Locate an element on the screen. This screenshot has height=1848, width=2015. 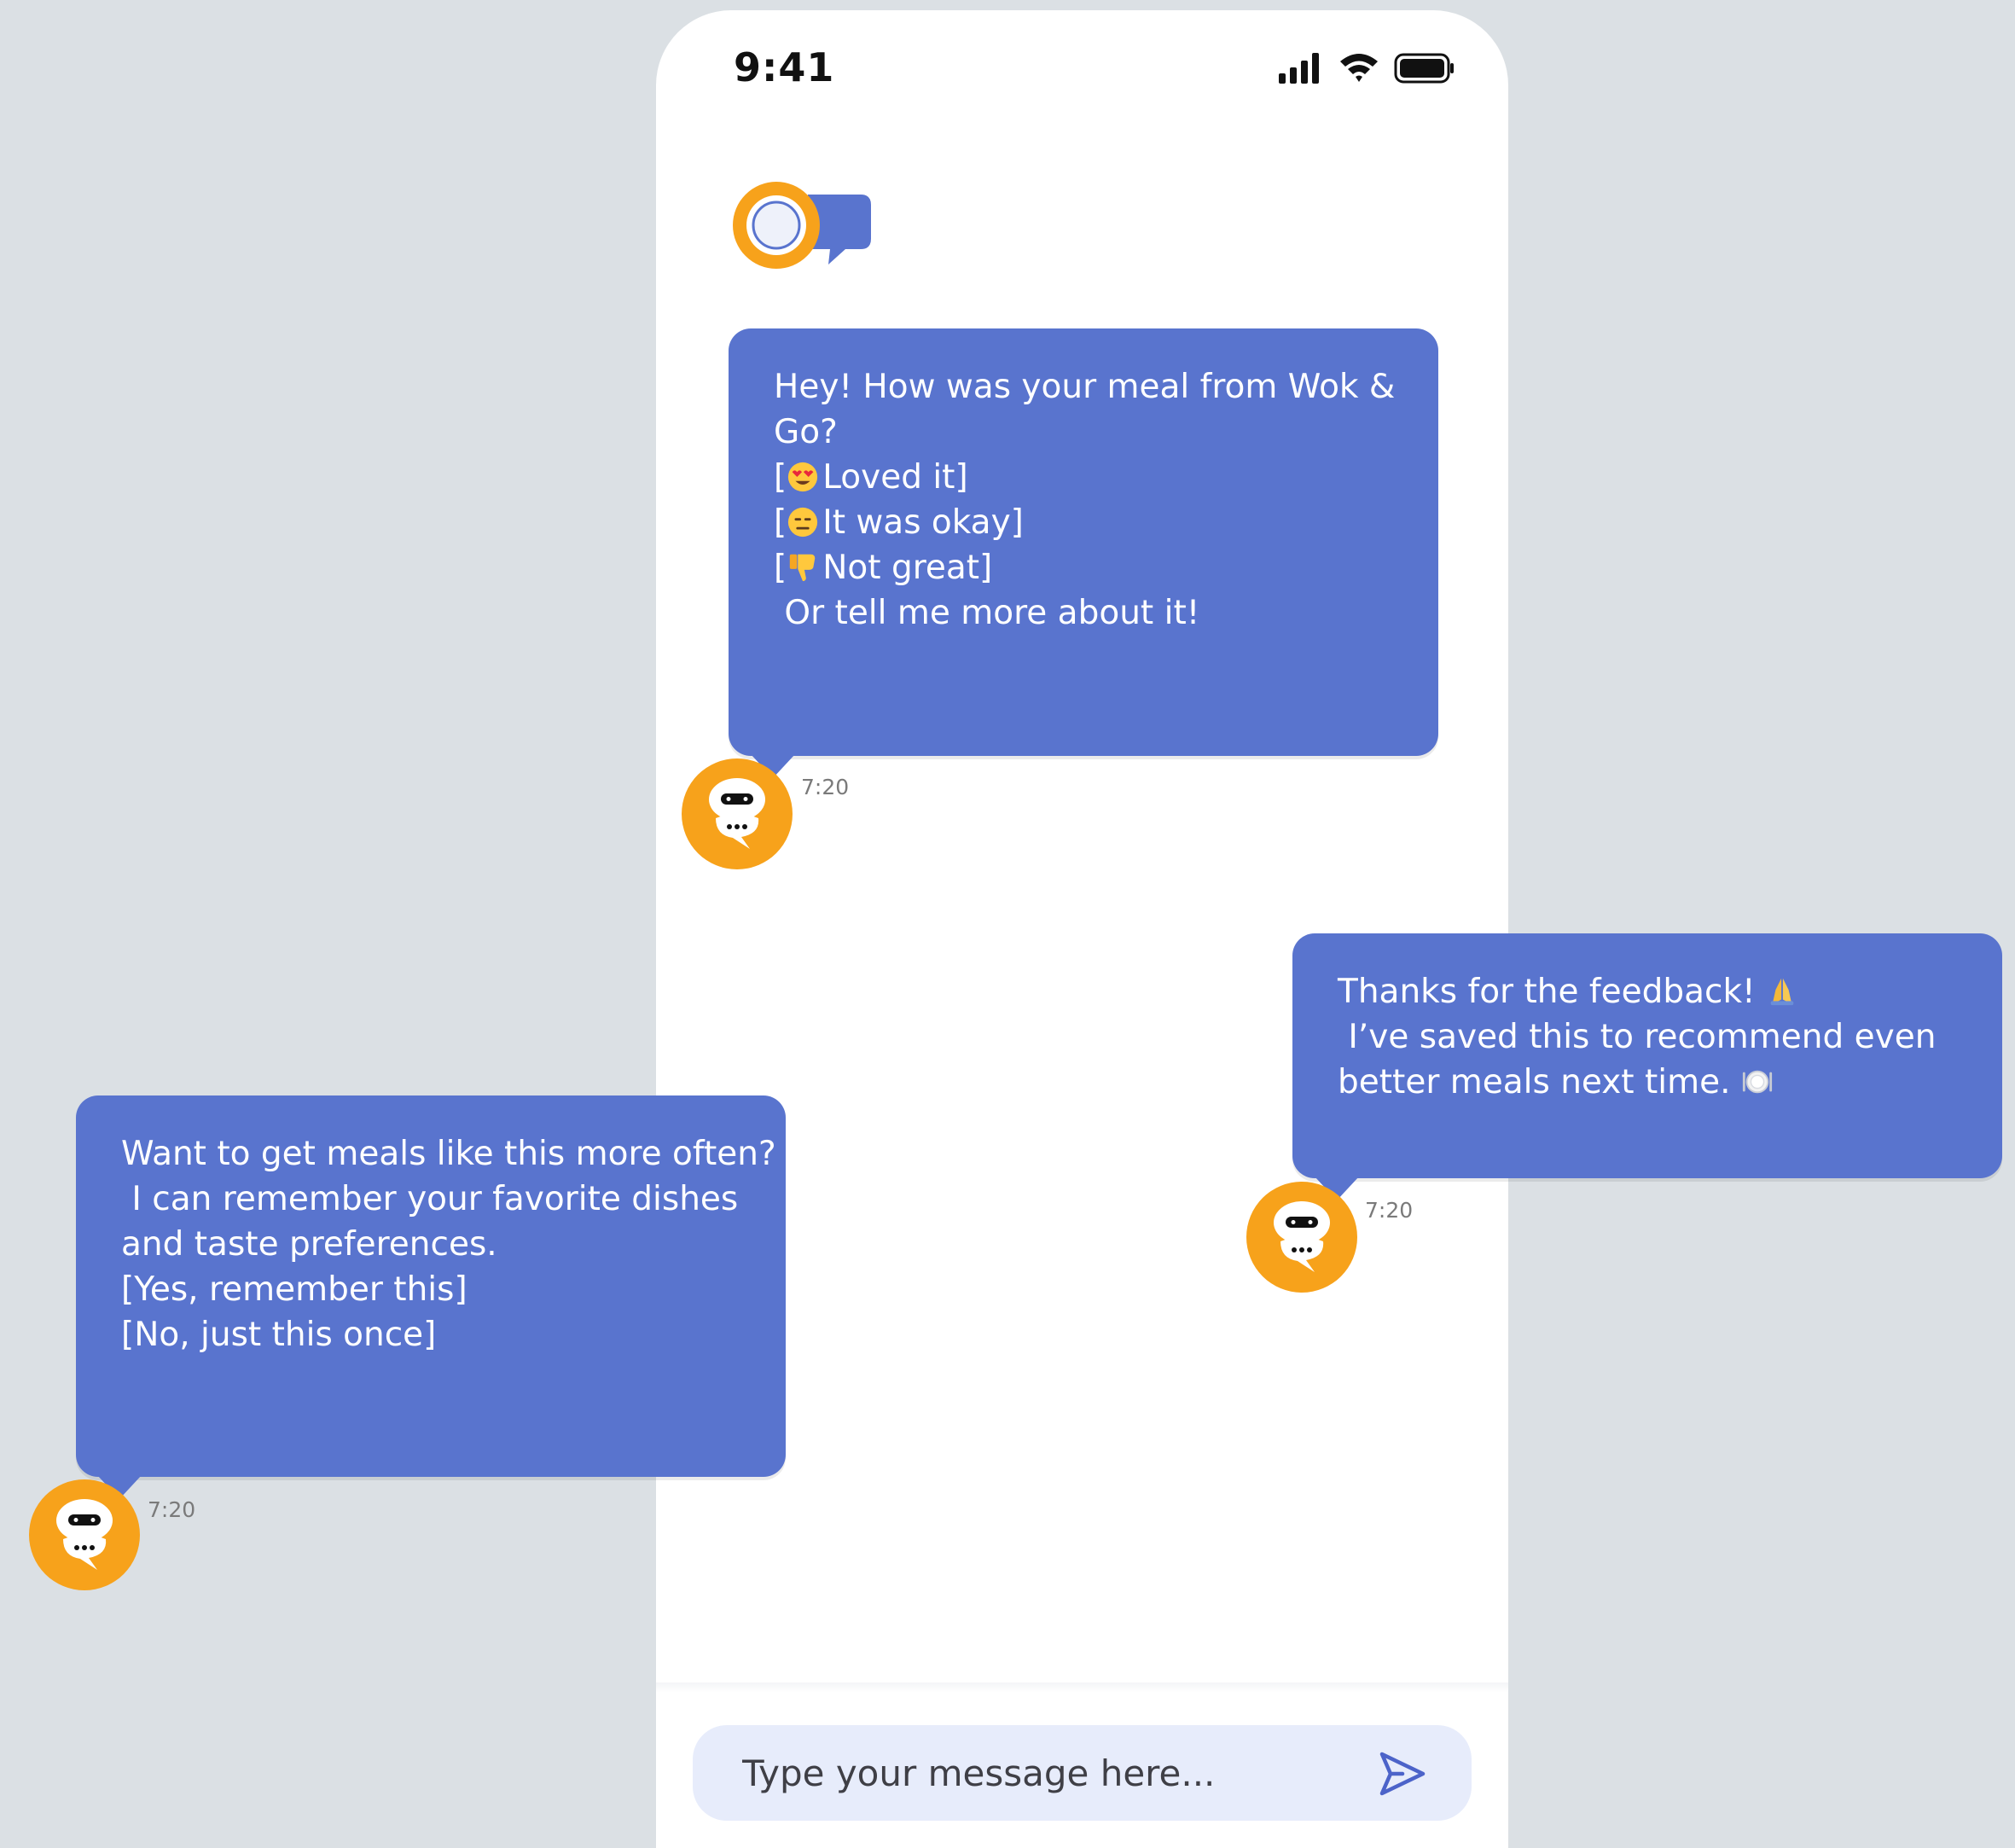
message-line: I can remember your favorite dishes is located at coordinates (430, 1199).